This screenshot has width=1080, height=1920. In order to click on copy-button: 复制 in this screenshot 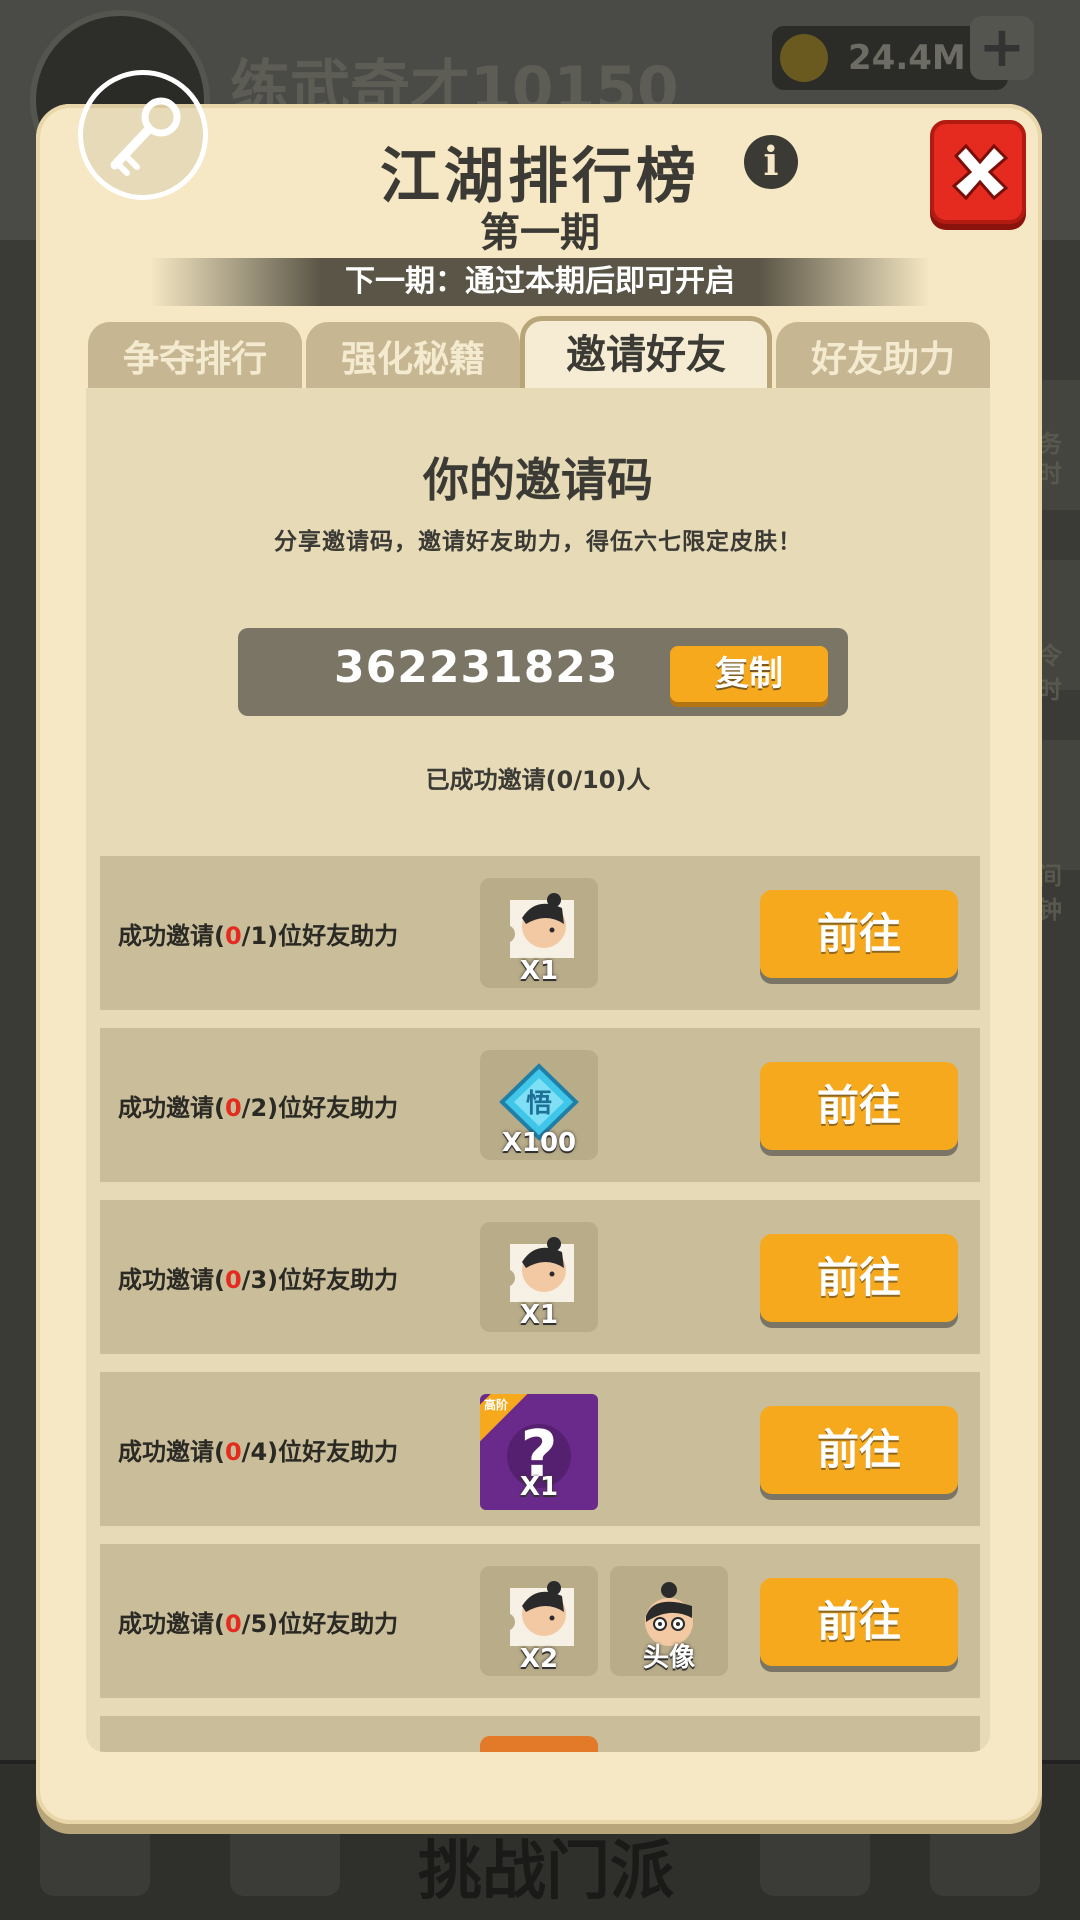, I will do `click(749, 674)`.